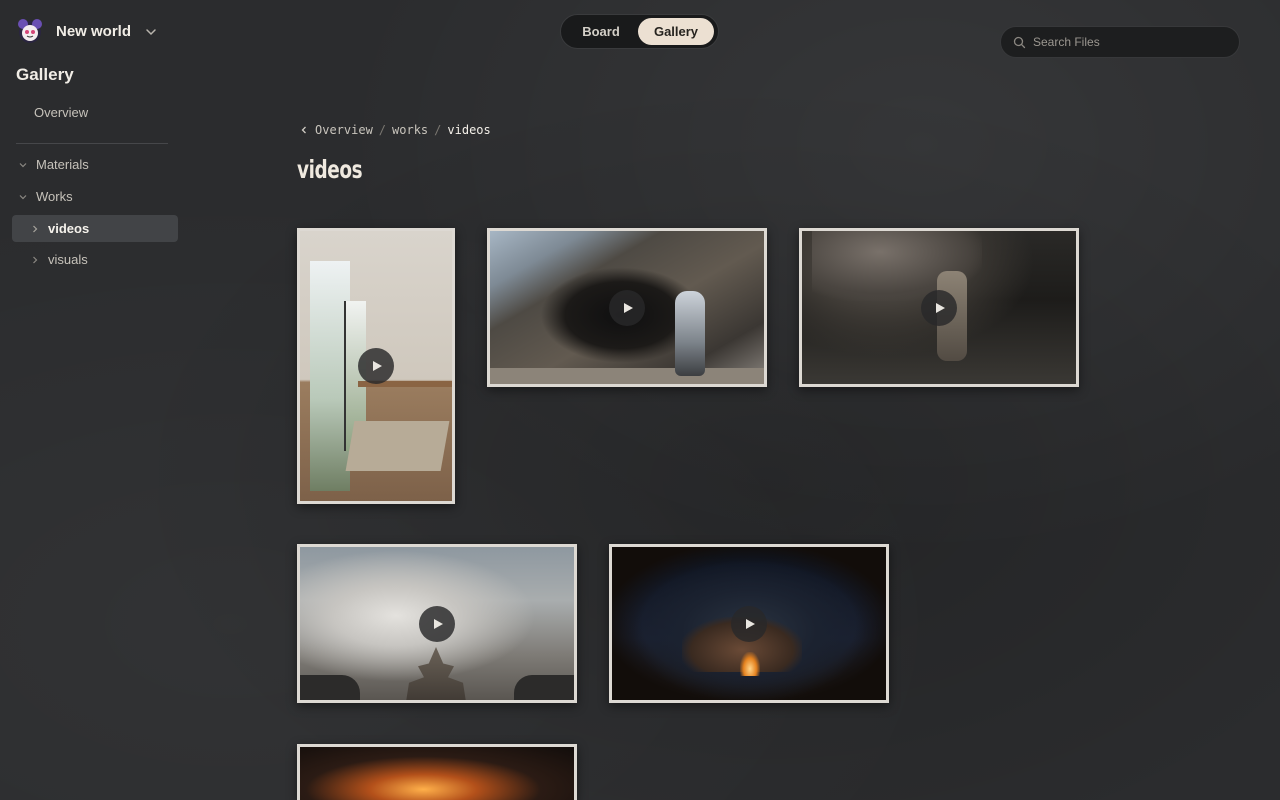  I want to click on breadcrumb: Overview / works / videos, so click(395, 130).